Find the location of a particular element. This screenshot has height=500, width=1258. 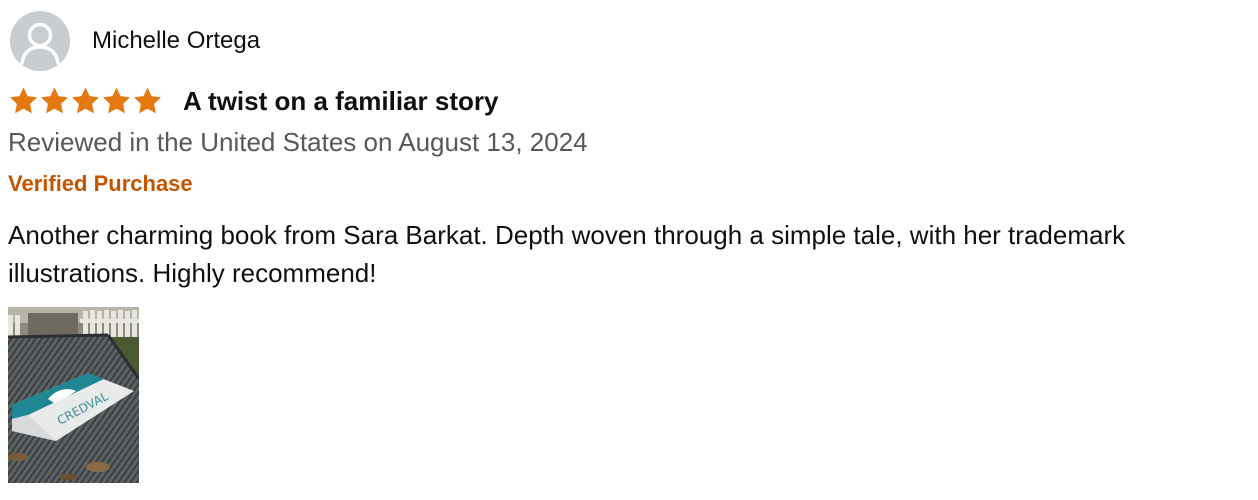

review-photo-thumbnail: CREDVAL is located at coordinates (73, 395).